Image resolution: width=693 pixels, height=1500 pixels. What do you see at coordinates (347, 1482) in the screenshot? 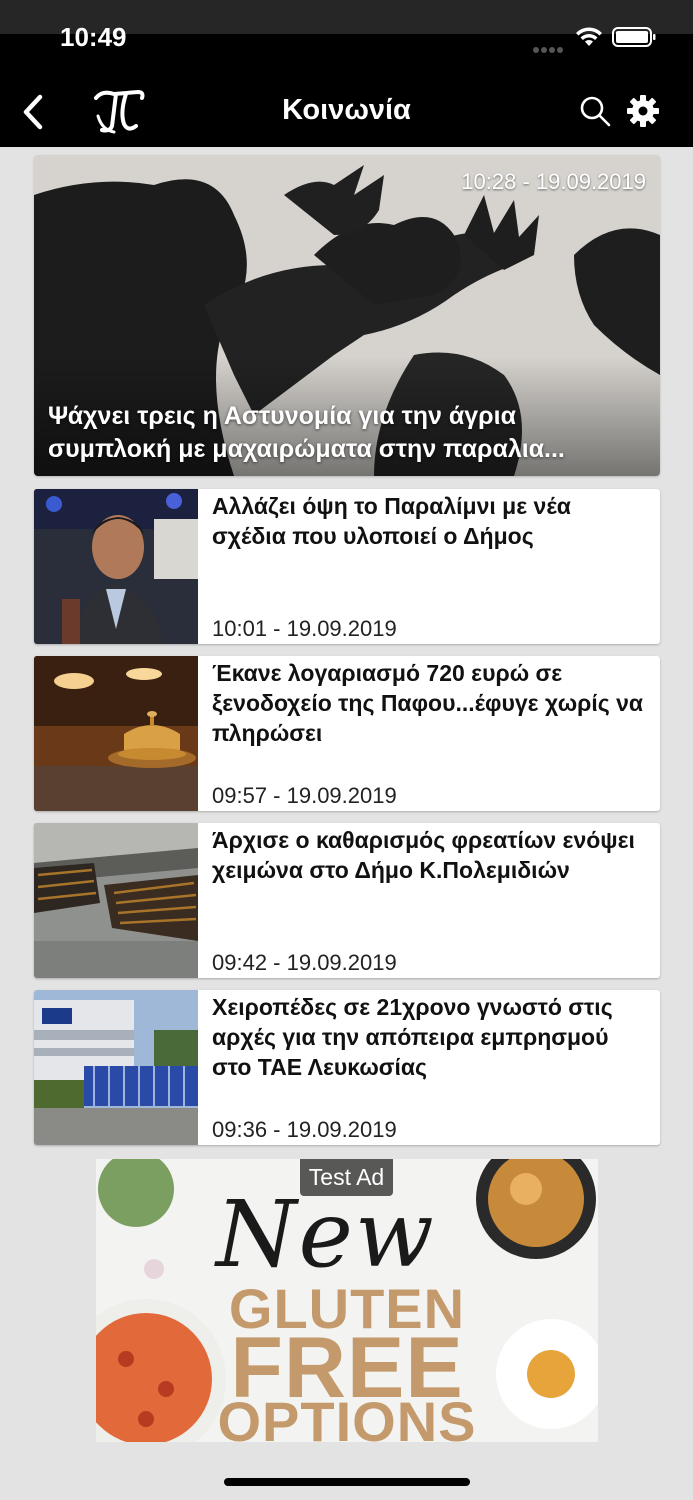
I see `home-indicator` at bounding box center [347, 1482].